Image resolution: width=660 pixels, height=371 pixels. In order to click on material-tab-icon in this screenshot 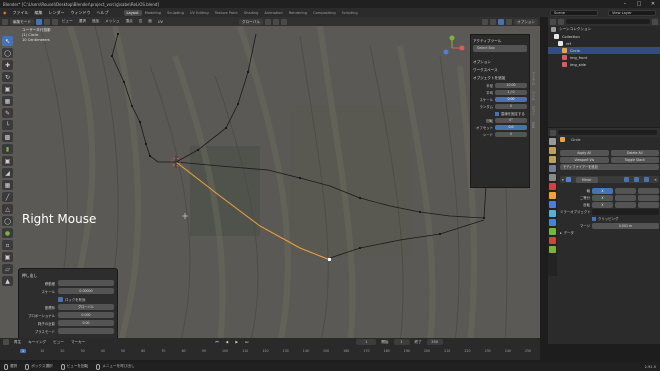, I will do `click(552, 240)`.